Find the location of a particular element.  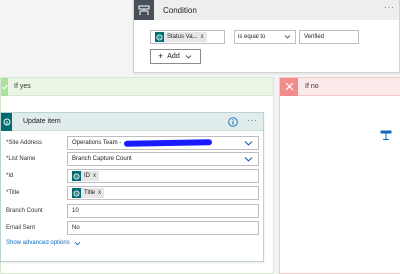

redaction-mark is located at coordinates (168, 143).